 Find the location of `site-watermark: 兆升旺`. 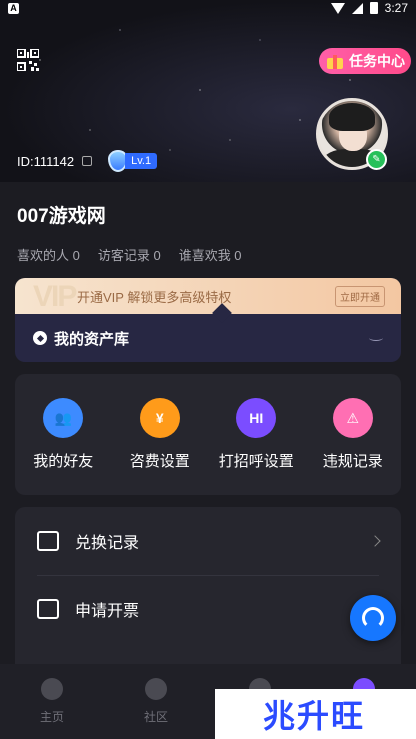

site-watermark: 兆升旺 is located at coordinates (315, 714).